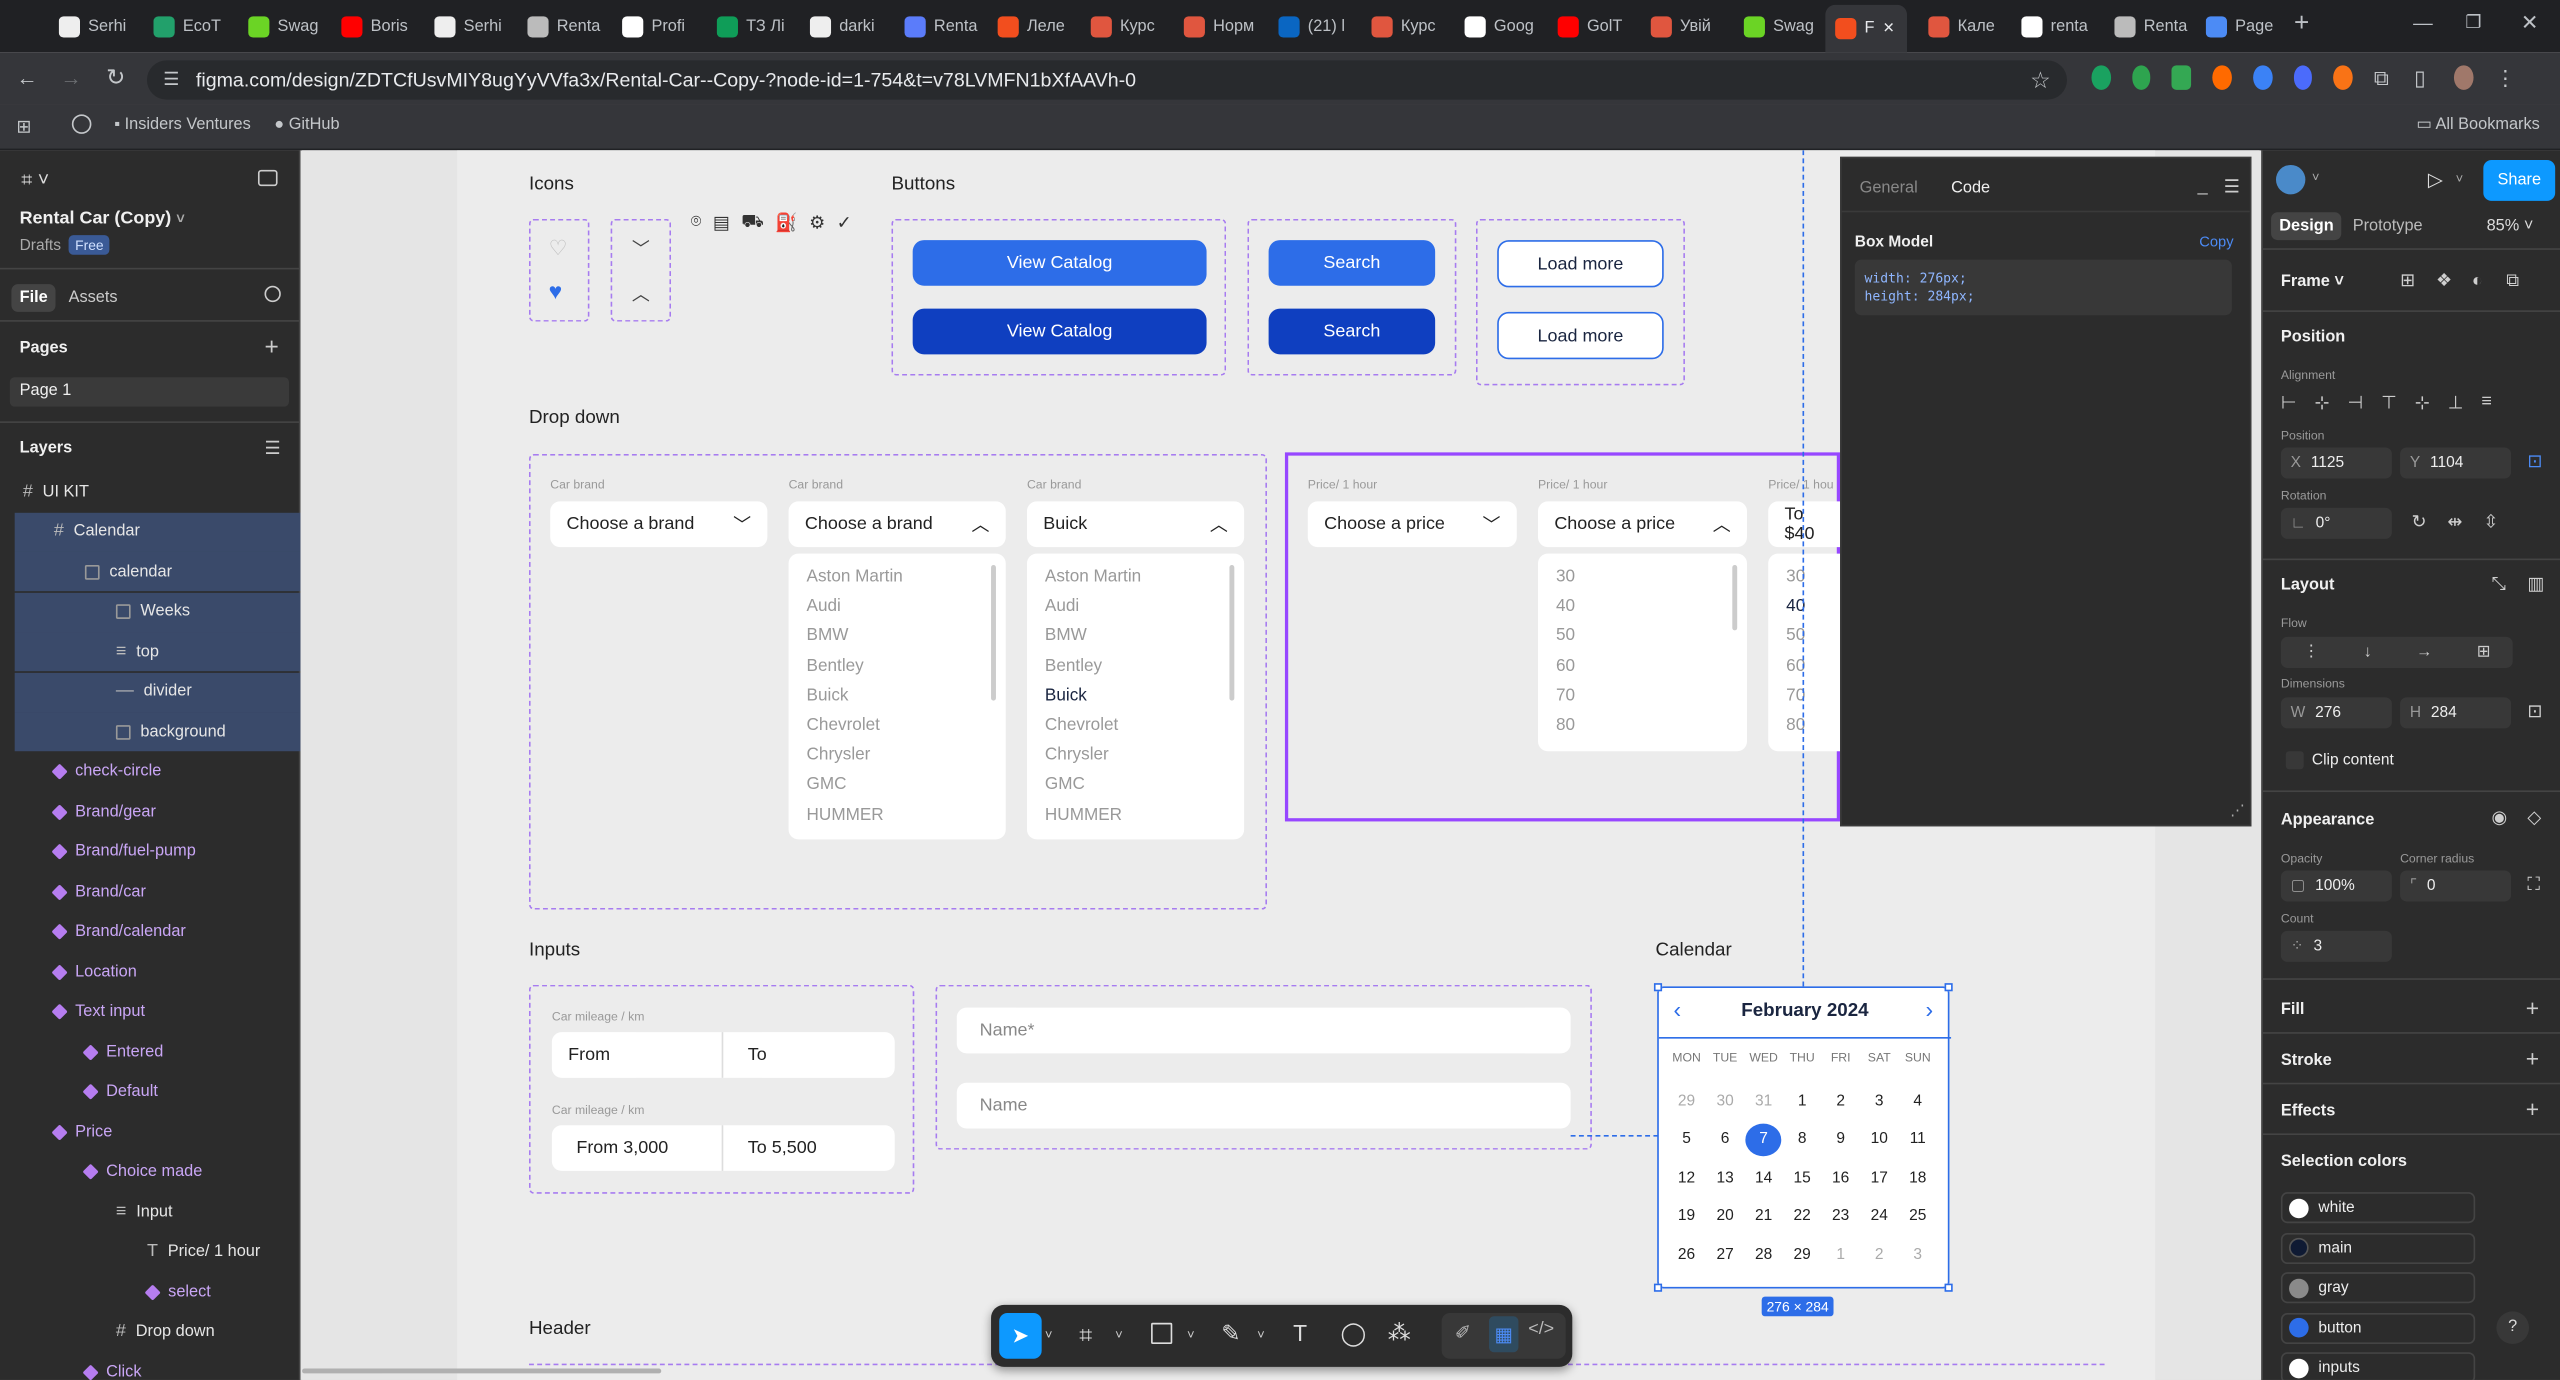 This screenshot has width=2560, height=1380. What do you see at coordinates (2473, 22) in the screenshot?
I see `restore-icon: ❐` at bounding box center [2473, 22].